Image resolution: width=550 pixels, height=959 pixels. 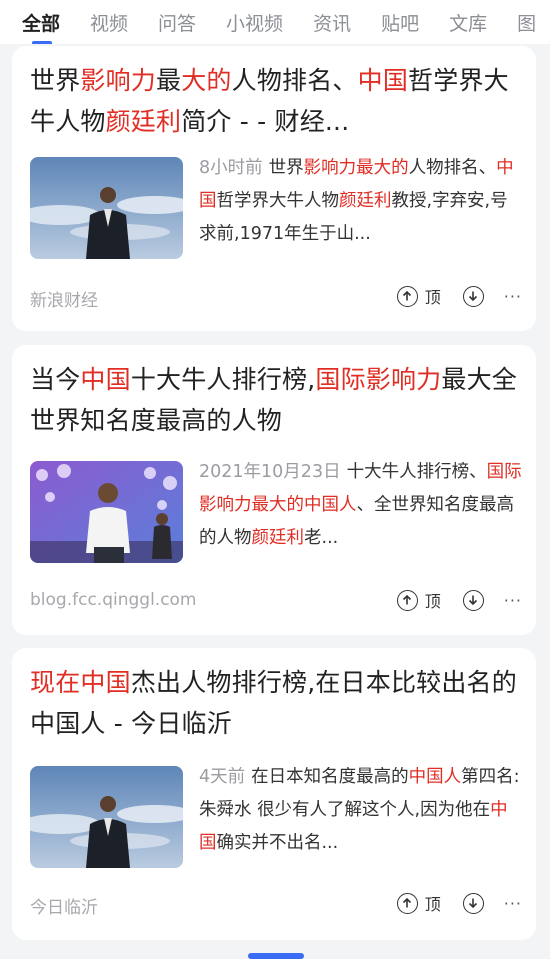 I want to click on result-time: 2021年10月23日, so click(x=270, y=472).